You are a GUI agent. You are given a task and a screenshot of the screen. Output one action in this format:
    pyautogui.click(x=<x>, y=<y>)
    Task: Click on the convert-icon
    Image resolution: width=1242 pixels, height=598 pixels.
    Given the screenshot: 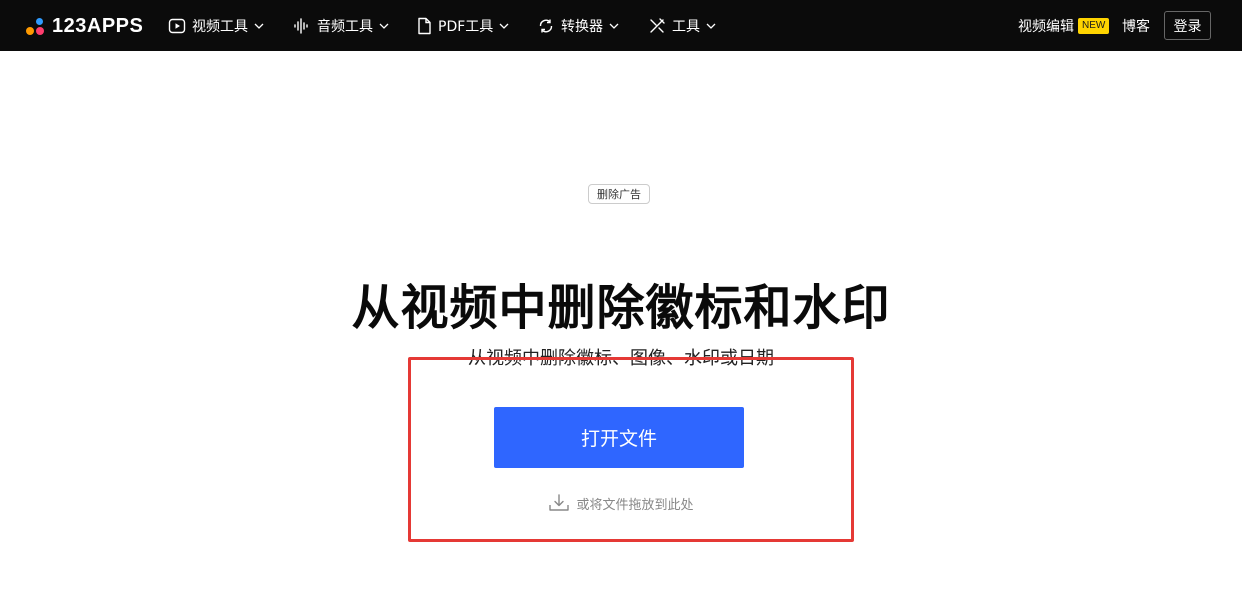 What is the action you would take?
    pyautogui.click(x=546, y=26)
    